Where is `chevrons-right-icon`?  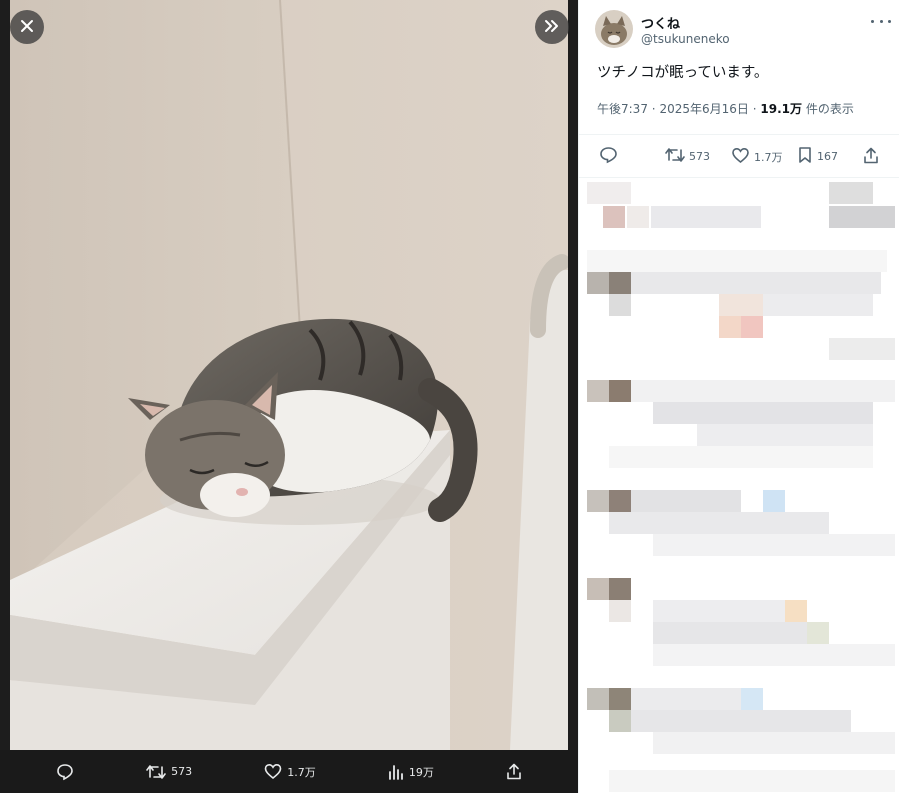 chevrons-right-icon is located at coordinates (552, 27).